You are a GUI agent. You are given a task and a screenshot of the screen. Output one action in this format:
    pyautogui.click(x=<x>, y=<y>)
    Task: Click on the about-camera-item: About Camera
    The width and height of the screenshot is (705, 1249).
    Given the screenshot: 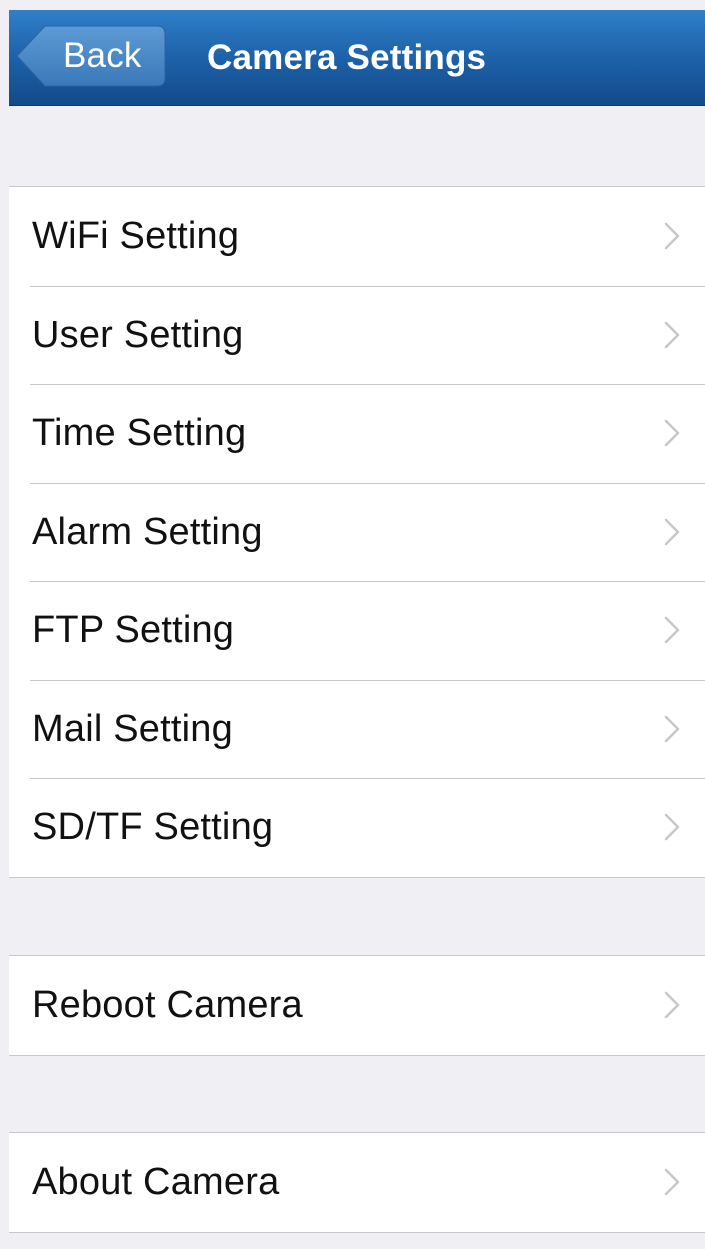 What is the action you would take?
    pyautogui.click(x=357, y=1182)
    